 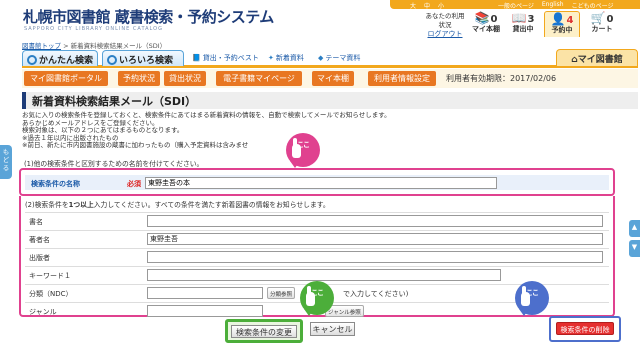 I want to click on keyword-input, so click(x=324, y=275).